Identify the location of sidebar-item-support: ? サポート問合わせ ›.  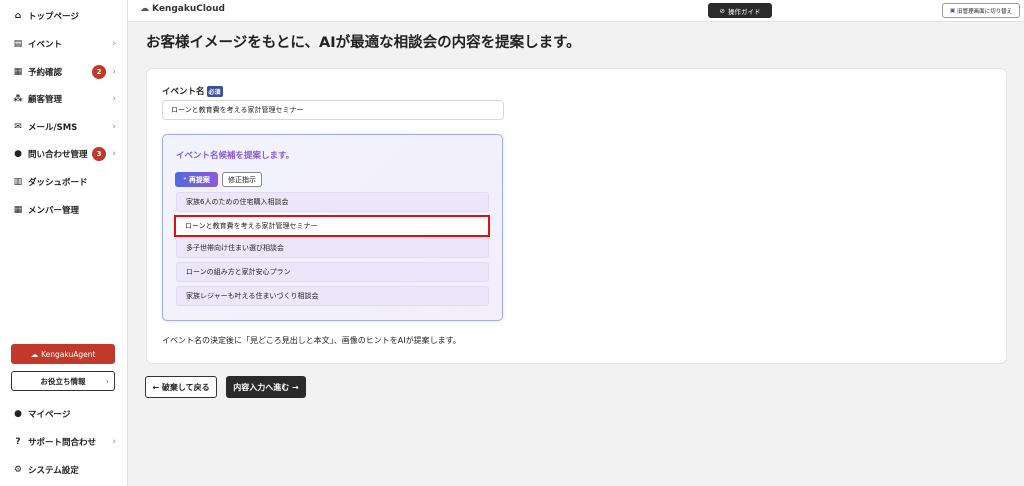
(64, 442).